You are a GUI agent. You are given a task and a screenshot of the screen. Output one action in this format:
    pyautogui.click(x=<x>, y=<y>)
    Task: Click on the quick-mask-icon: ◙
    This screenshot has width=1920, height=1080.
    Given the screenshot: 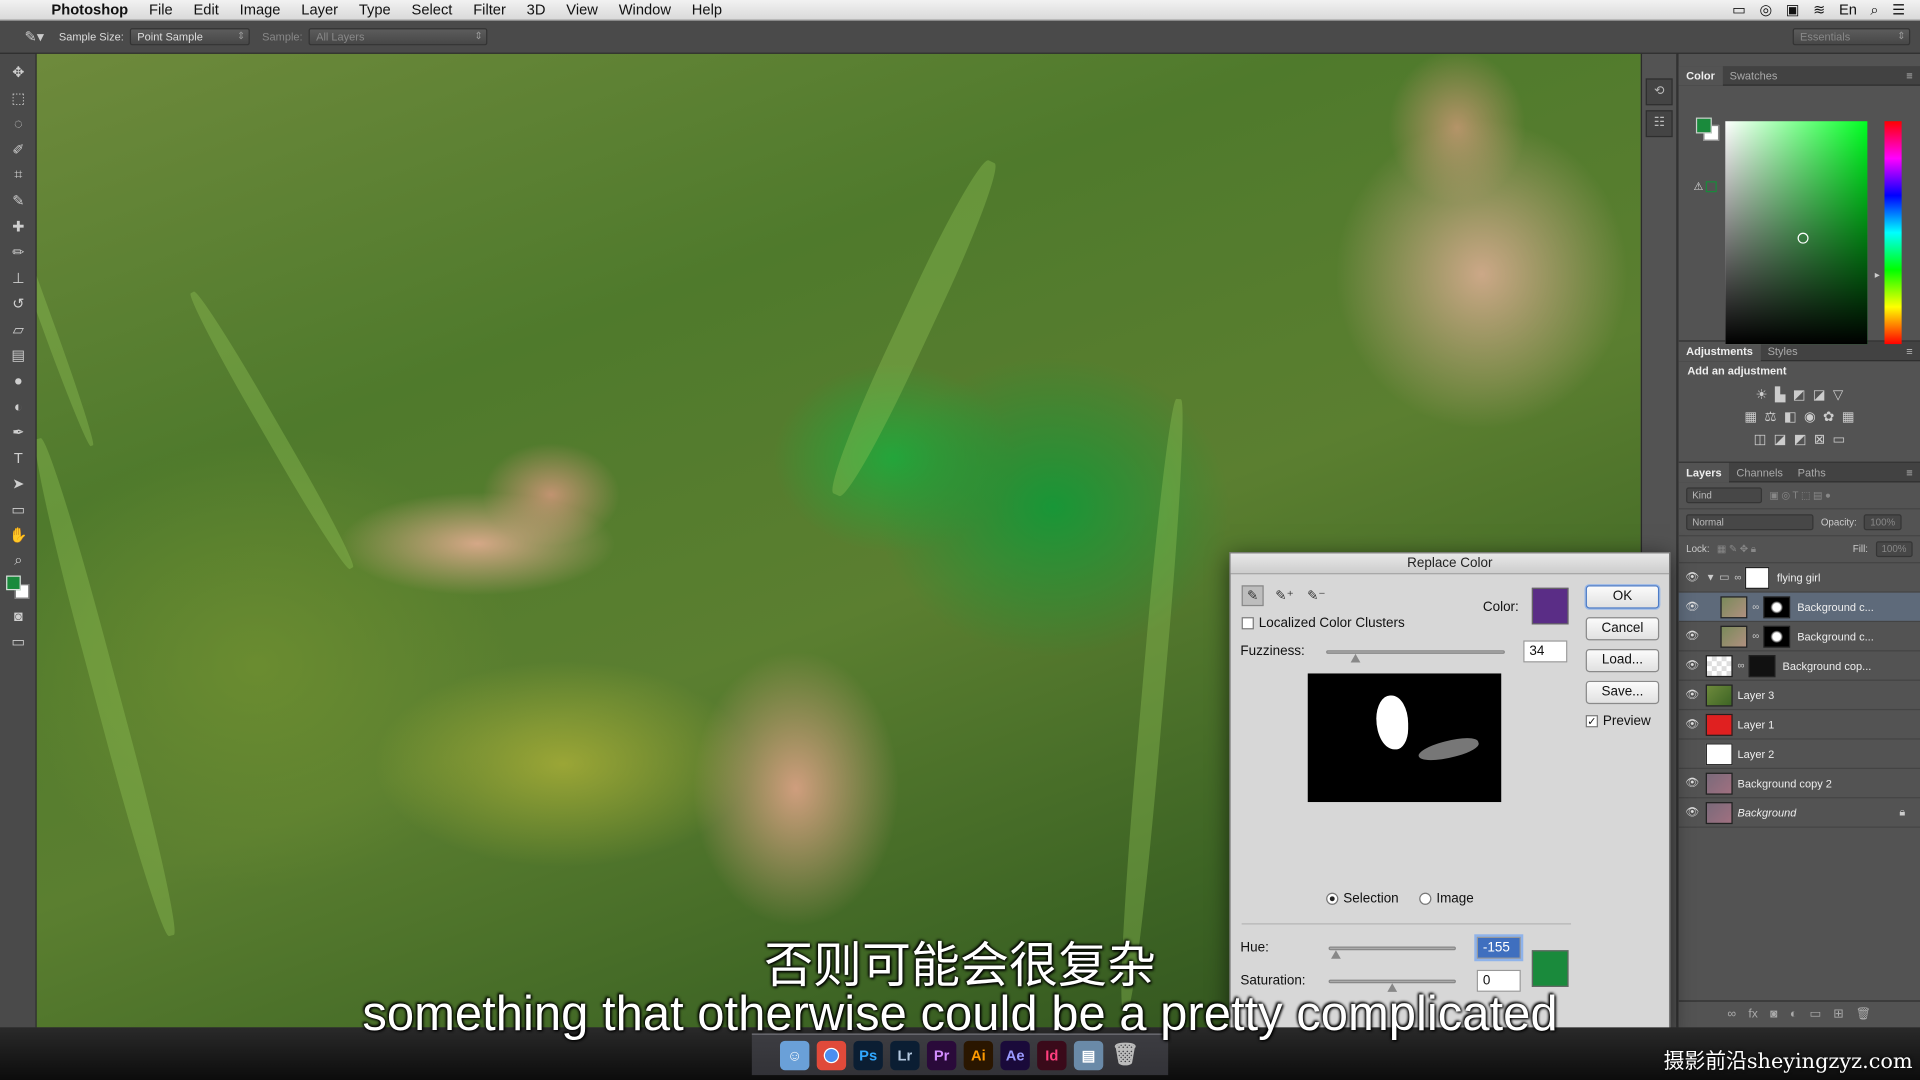 What is the action you would take?
    pyautogui.click(x=18, y=615)
    